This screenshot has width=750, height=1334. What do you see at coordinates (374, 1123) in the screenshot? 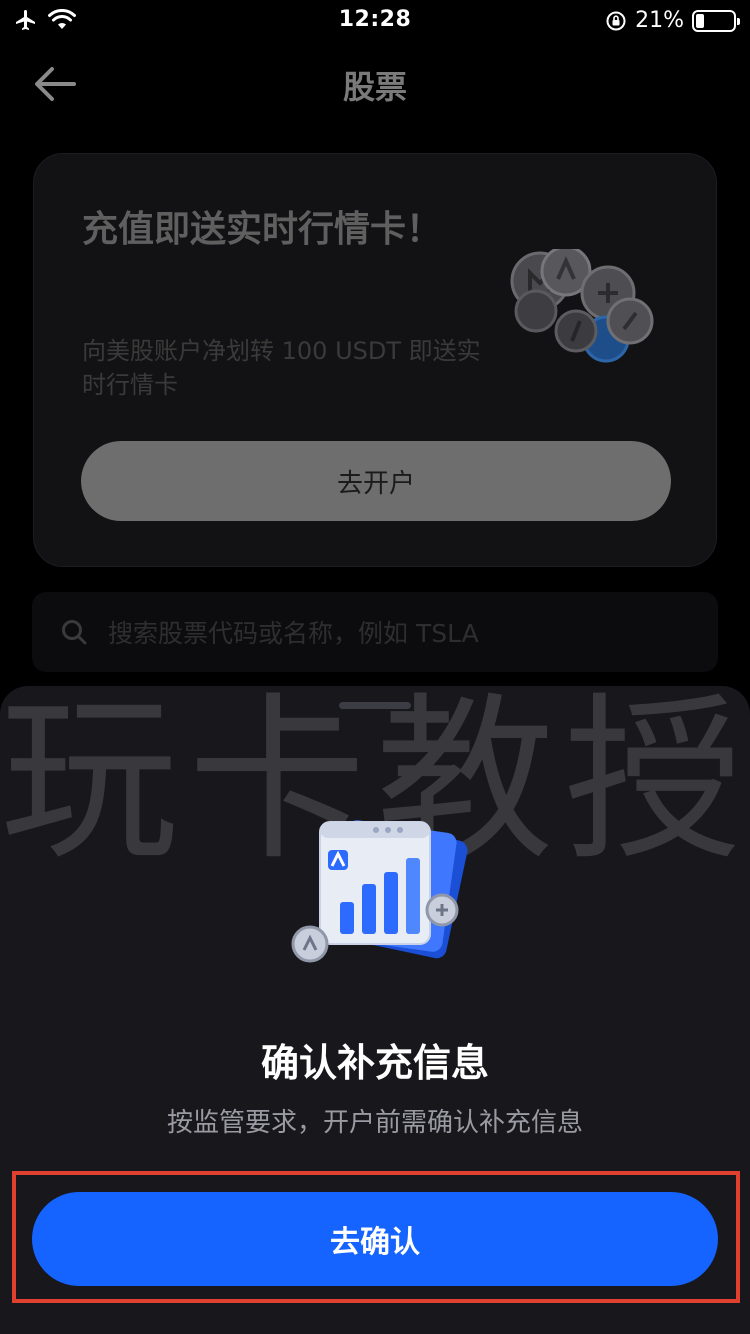
I see `sheet-subtitle: 按监管要求，开户前需确认补充信息` at bounding box center [374, 1123].